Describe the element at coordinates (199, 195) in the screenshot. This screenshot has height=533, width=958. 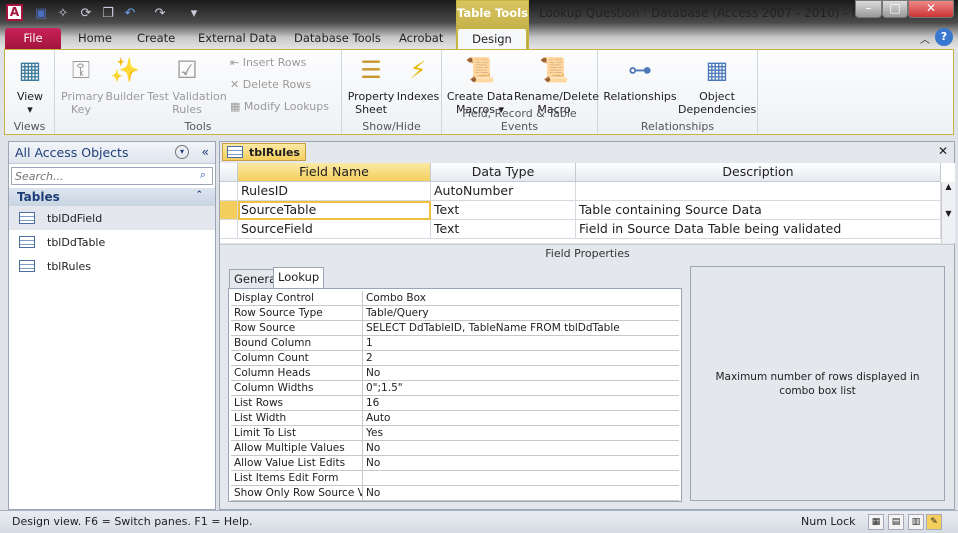
I see `collapse-icon: ⌃` at that location.